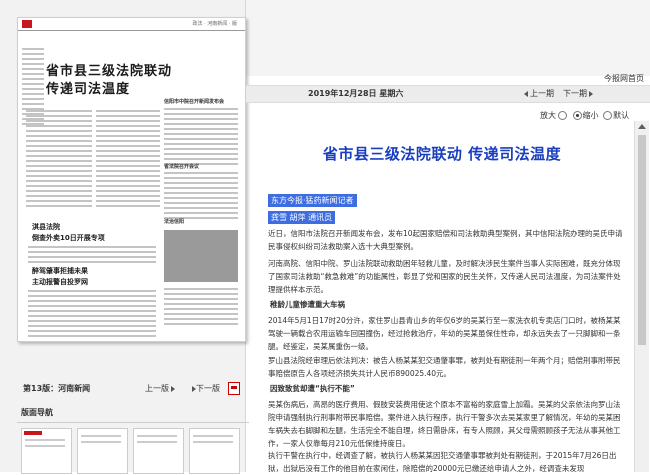  Describe the element at coordinates (57, 388) in the screenshot. I see `edition-name: 第13版：河南新闻` at that location.